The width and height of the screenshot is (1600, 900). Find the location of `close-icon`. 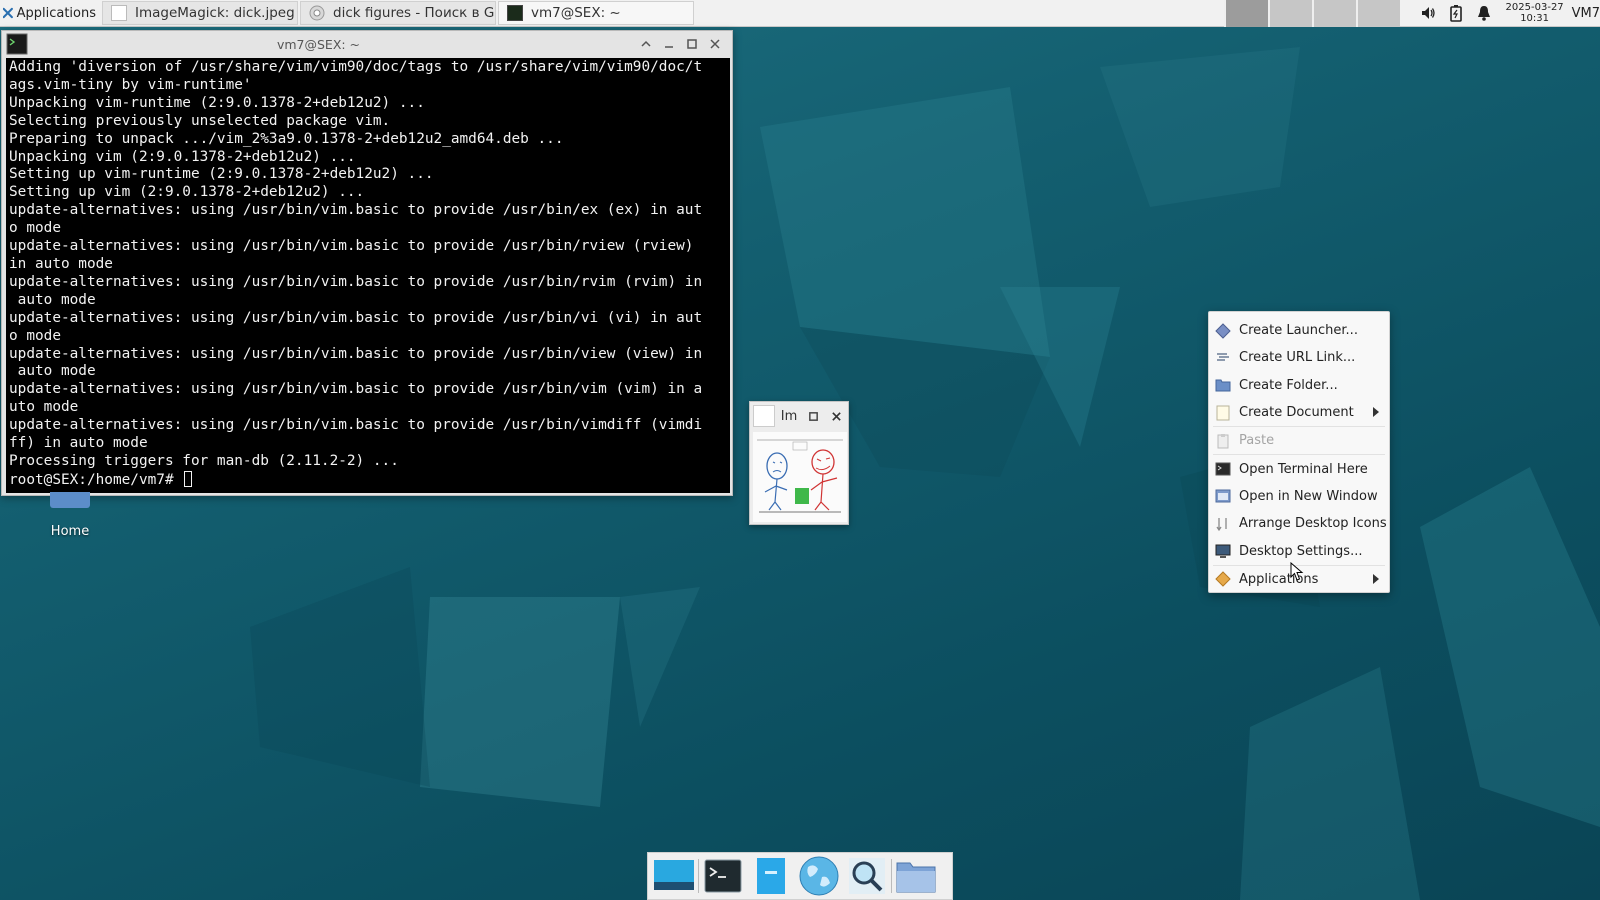

close-icon is located at coordinates (715, 44).